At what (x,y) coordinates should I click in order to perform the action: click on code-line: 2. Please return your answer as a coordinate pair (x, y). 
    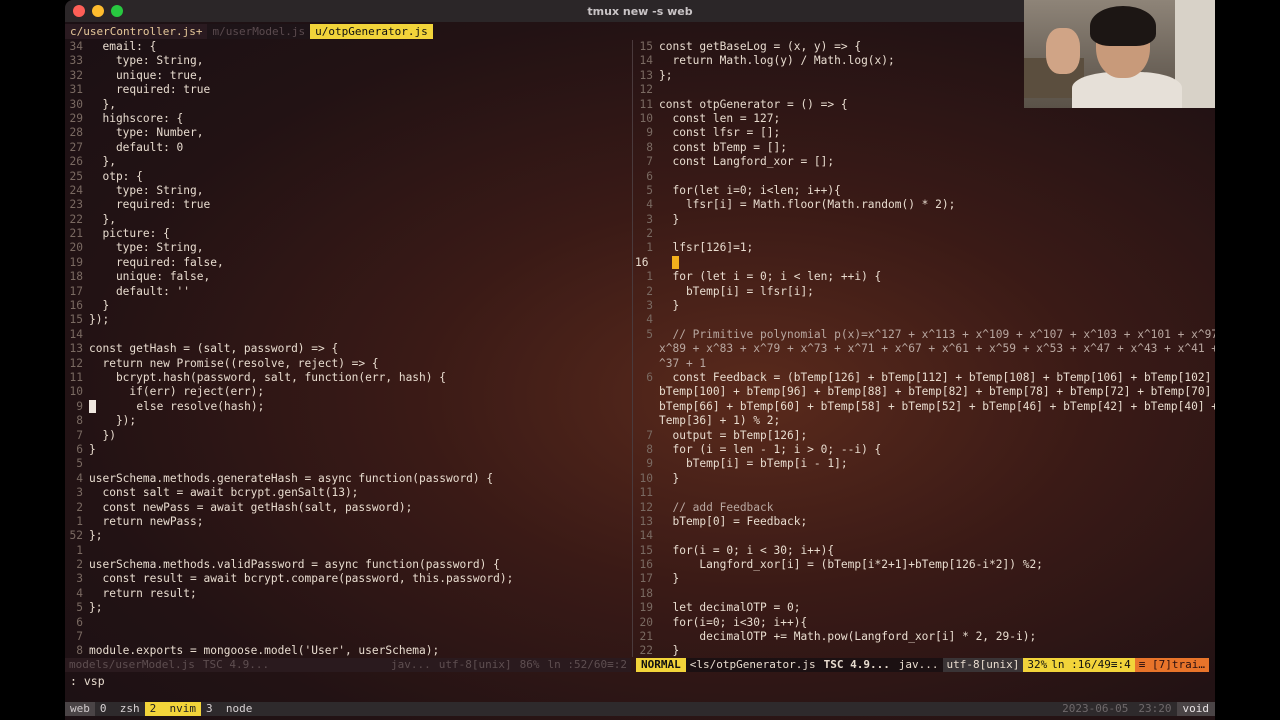
    Looking at the image, I should click on (924, 234).